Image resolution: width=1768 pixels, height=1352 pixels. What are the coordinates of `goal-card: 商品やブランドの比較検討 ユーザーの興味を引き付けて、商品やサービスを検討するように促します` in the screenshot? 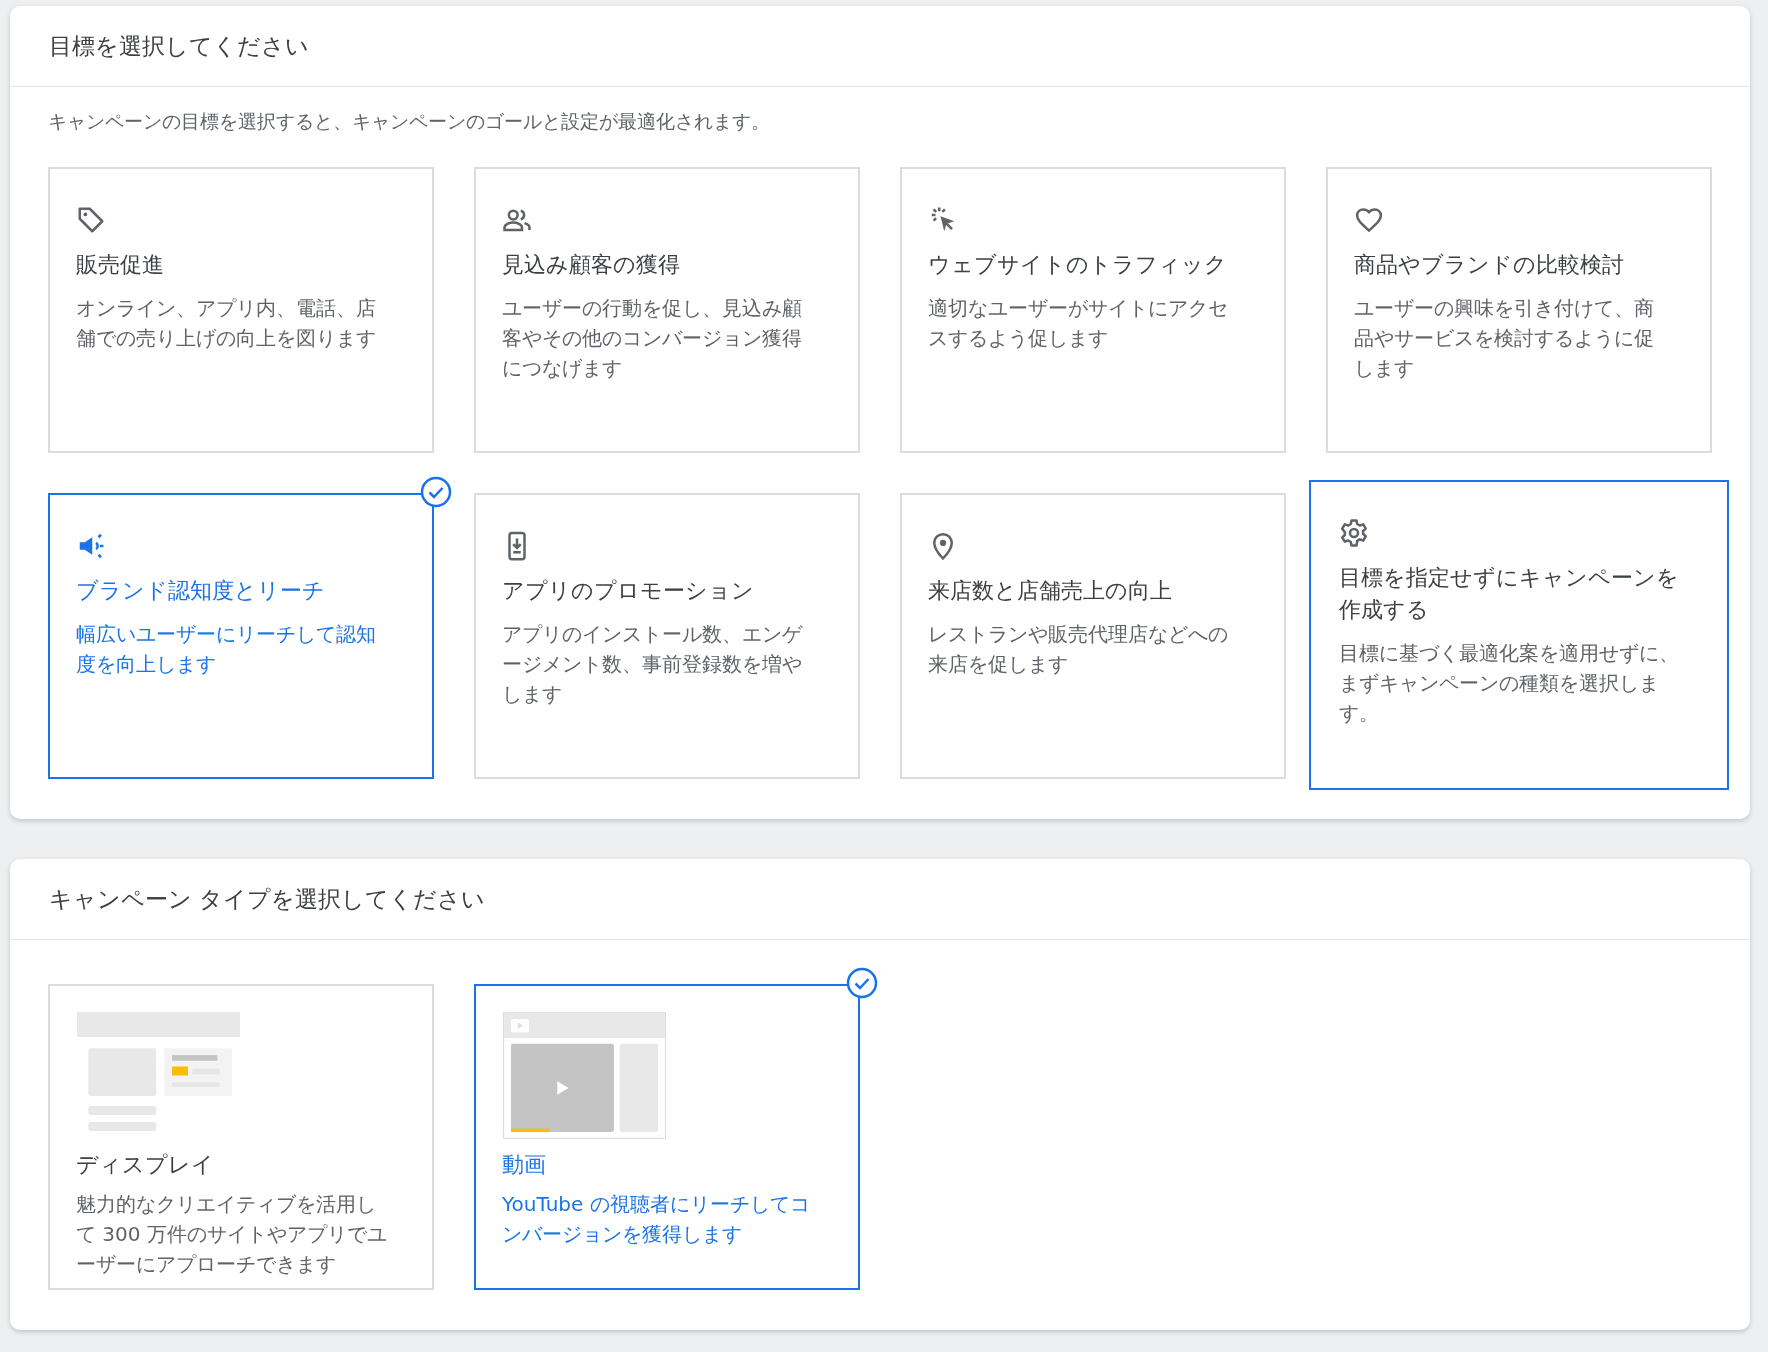 It's located at (1519, 310).